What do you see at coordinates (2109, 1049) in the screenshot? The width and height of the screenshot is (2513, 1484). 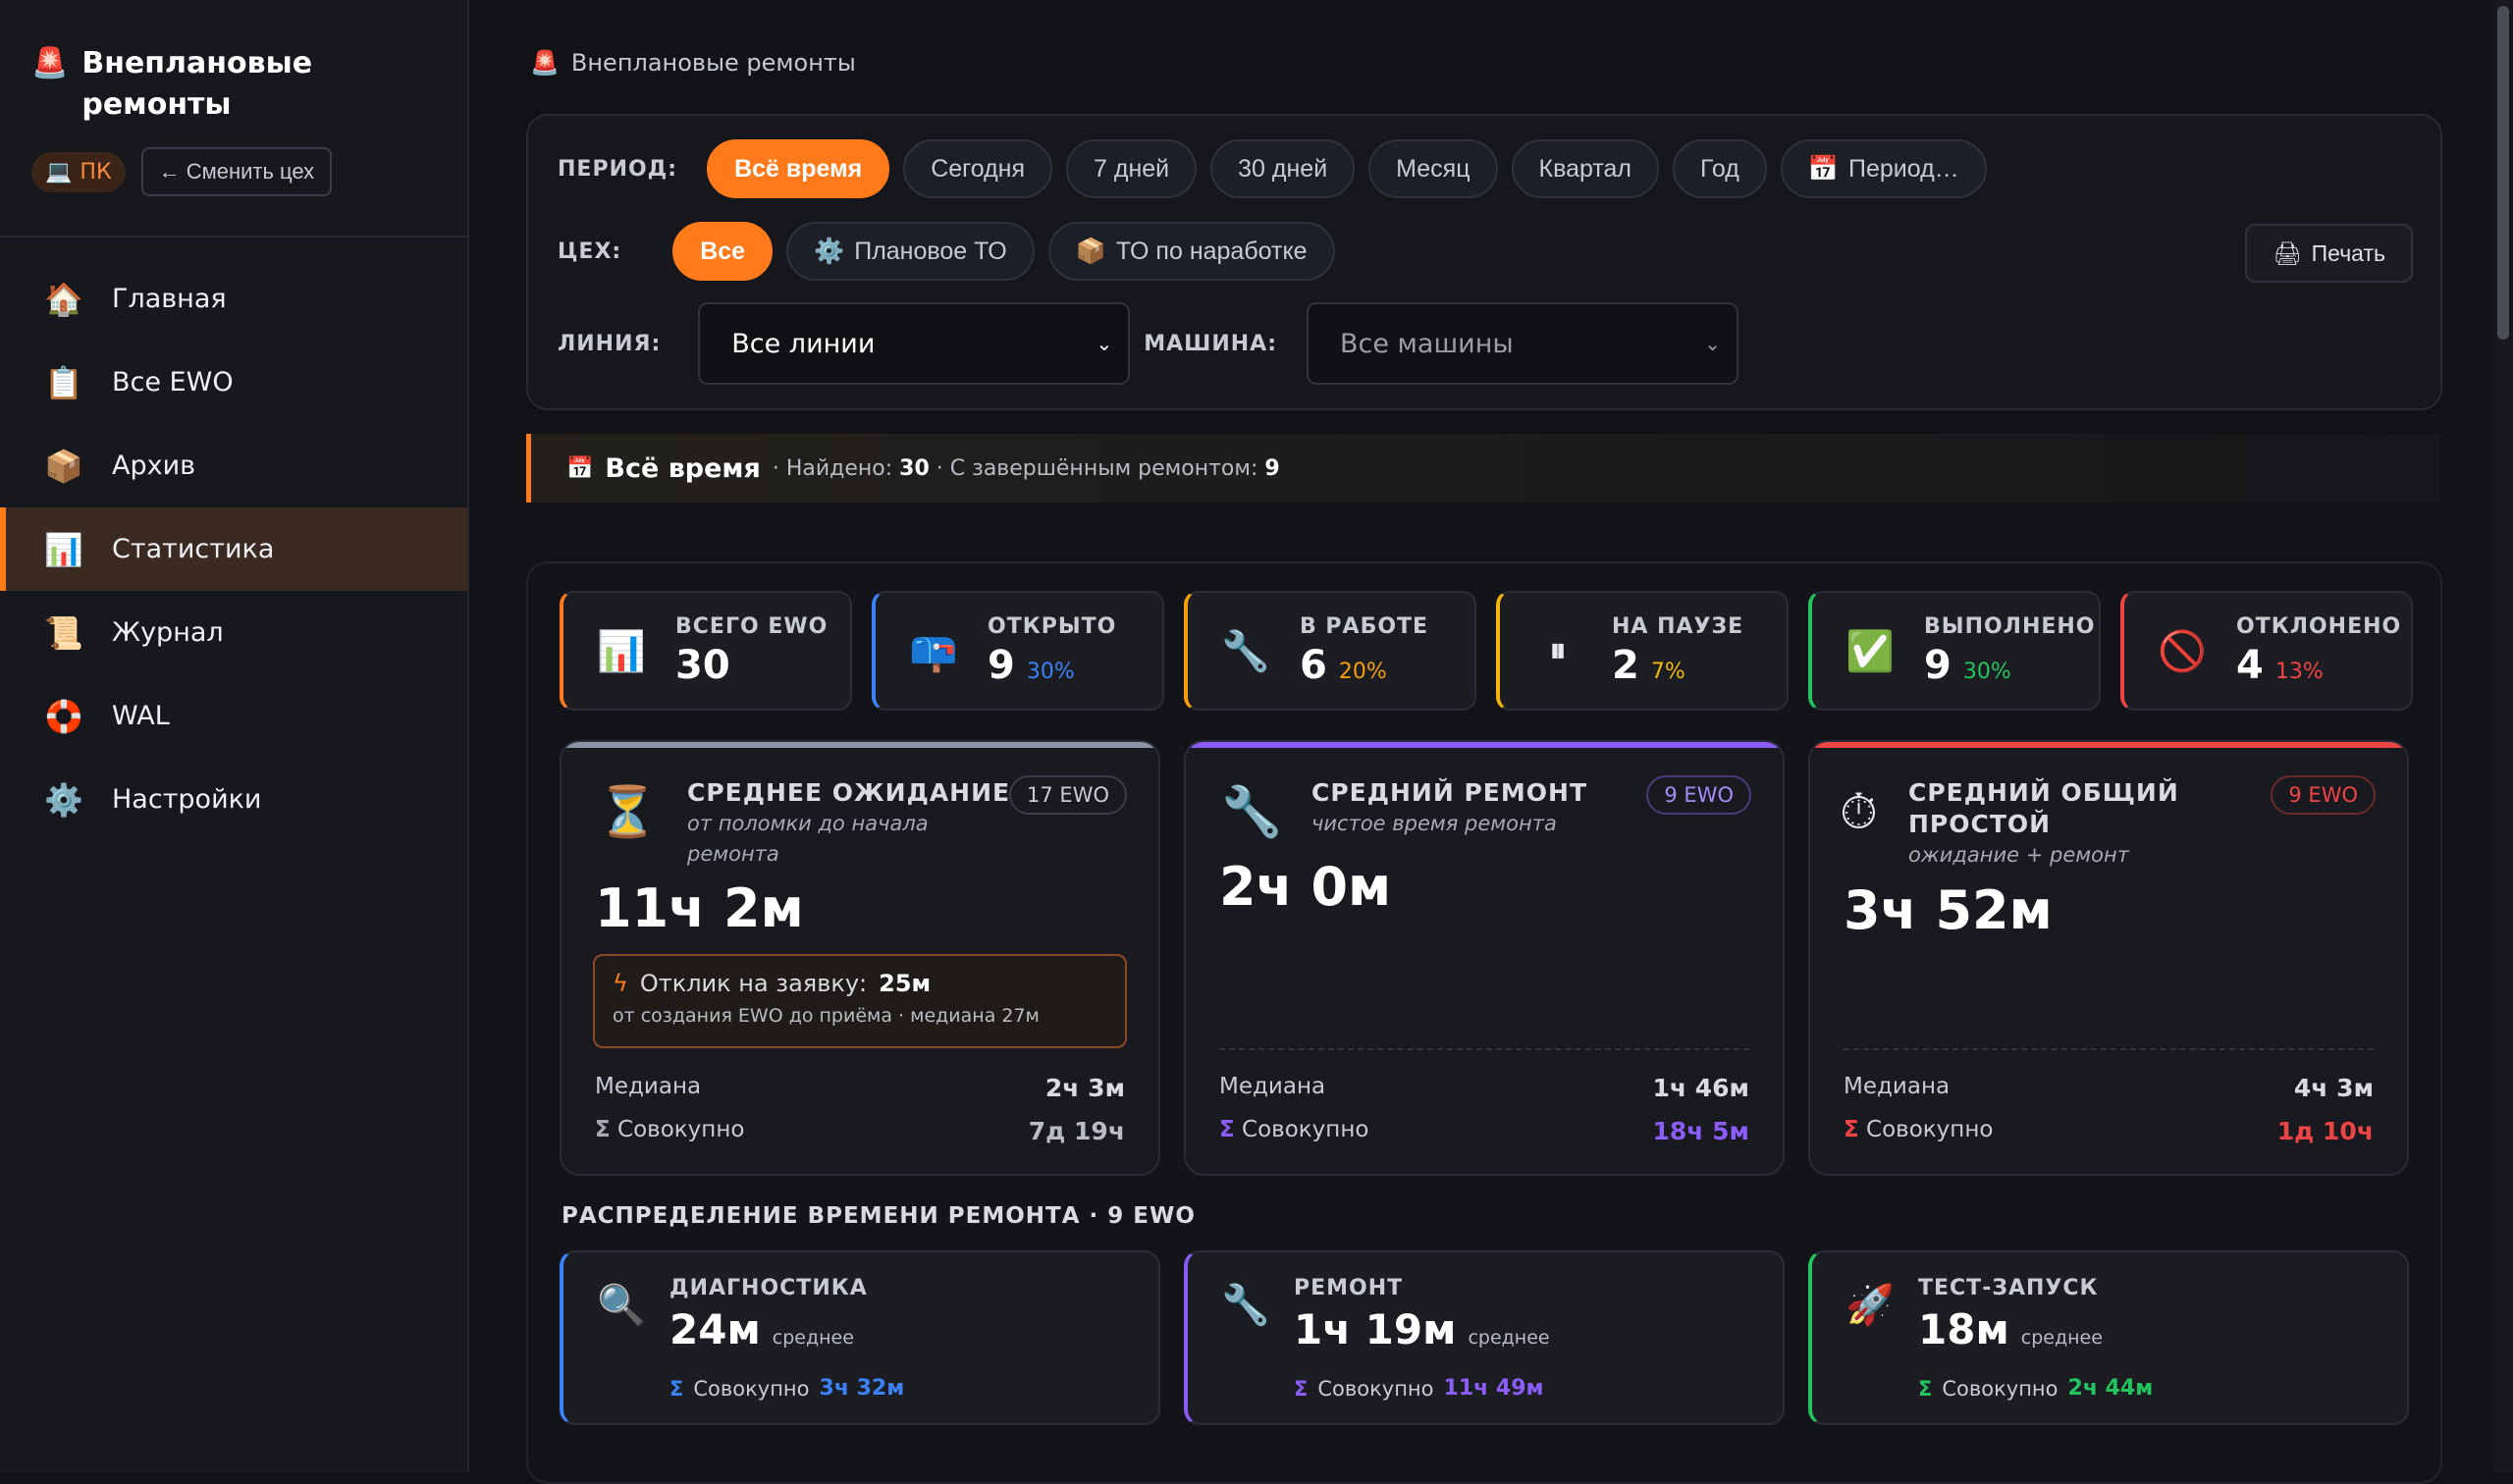 I see `divider` at bounding box center [2109, 1049].